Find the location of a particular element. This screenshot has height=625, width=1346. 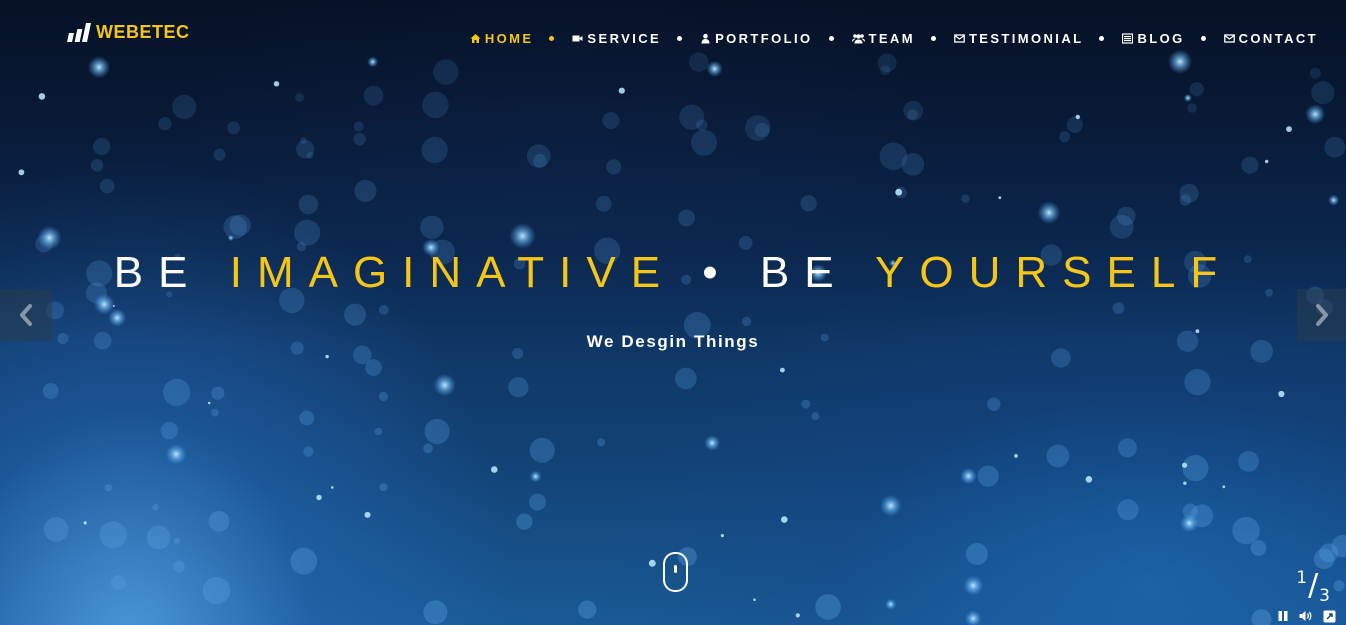

nav-item-testimonial: TESTIMONIAL is located at coordinates (1019, 38).